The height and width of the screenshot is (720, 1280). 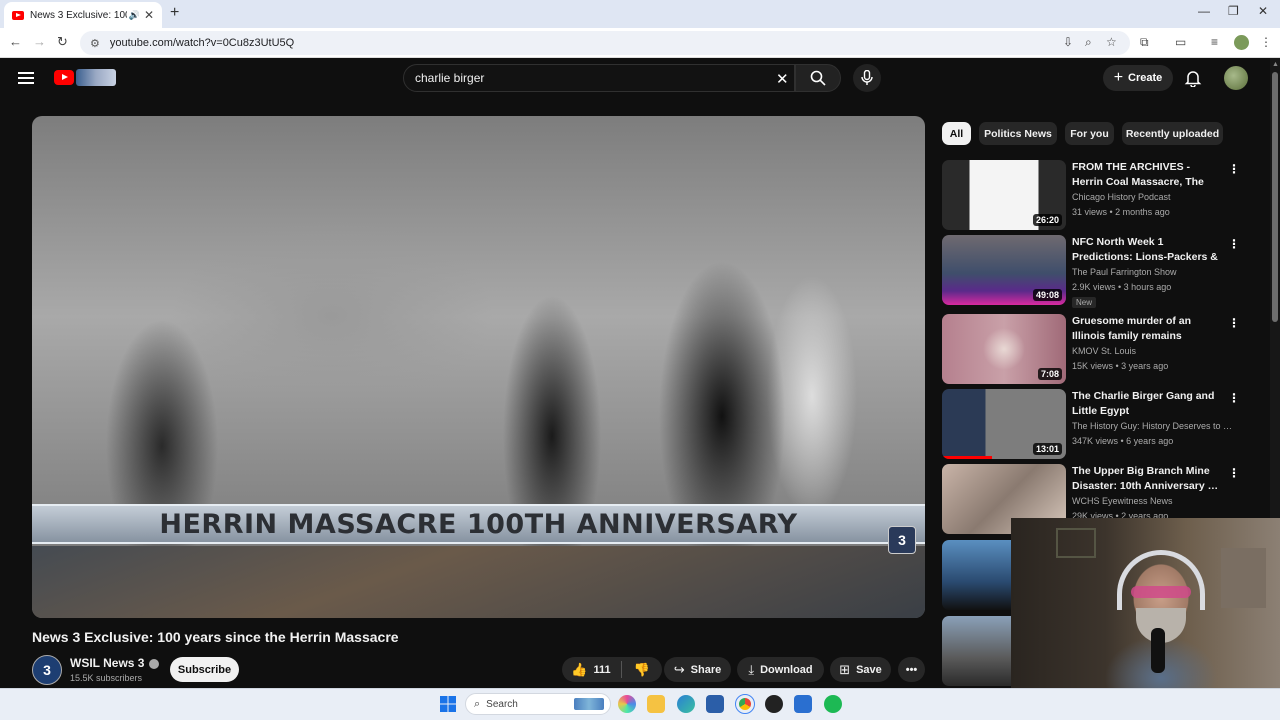 I want to click on scroll-up-icon: ▲, so click(x=1275, y=64).